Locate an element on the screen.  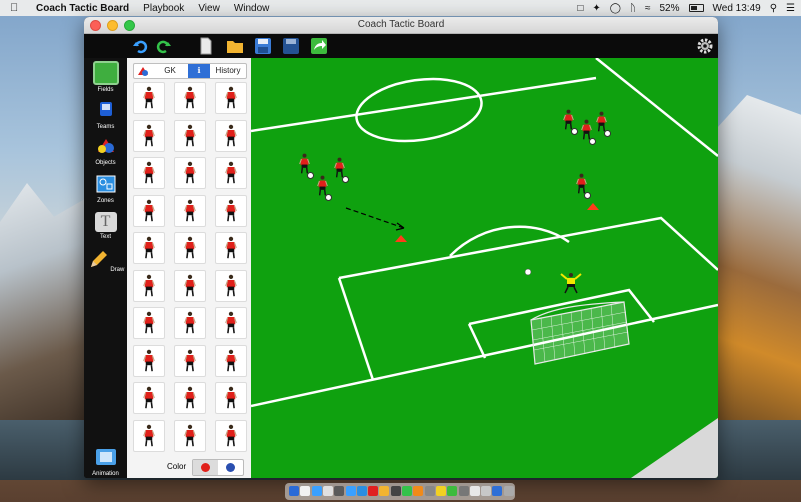
sidebar-item-draw: Draw is located at coordinates (105, 261).